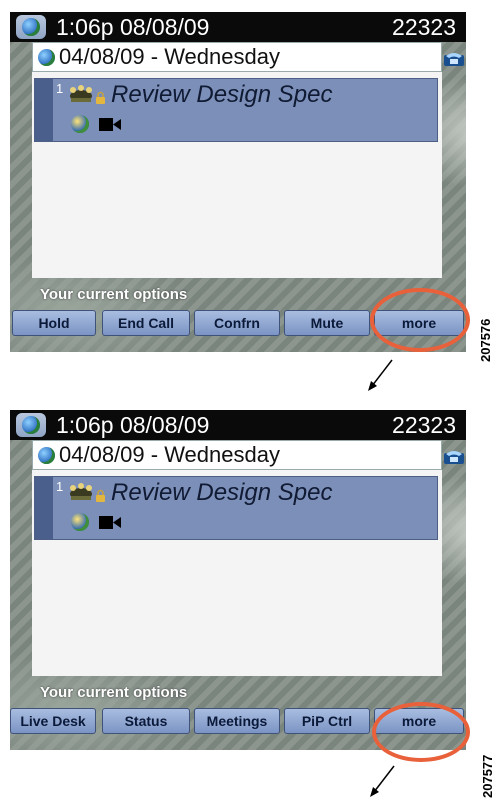 Image resolution: width=504 pixels, height=800 pixels. I want to click on softkey-mute: Mute, so click(327, 323).